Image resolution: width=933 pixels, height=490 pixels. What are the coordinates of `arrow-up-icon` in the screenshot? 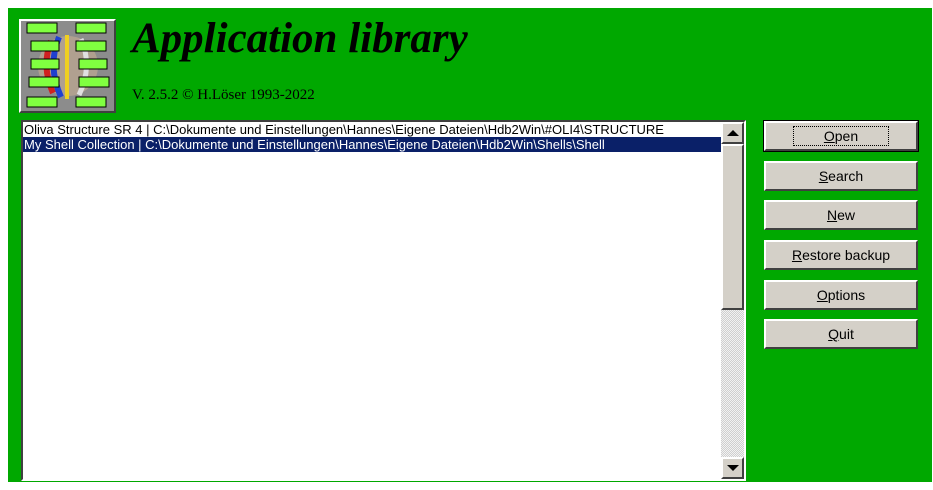 It's located at (732, 133).